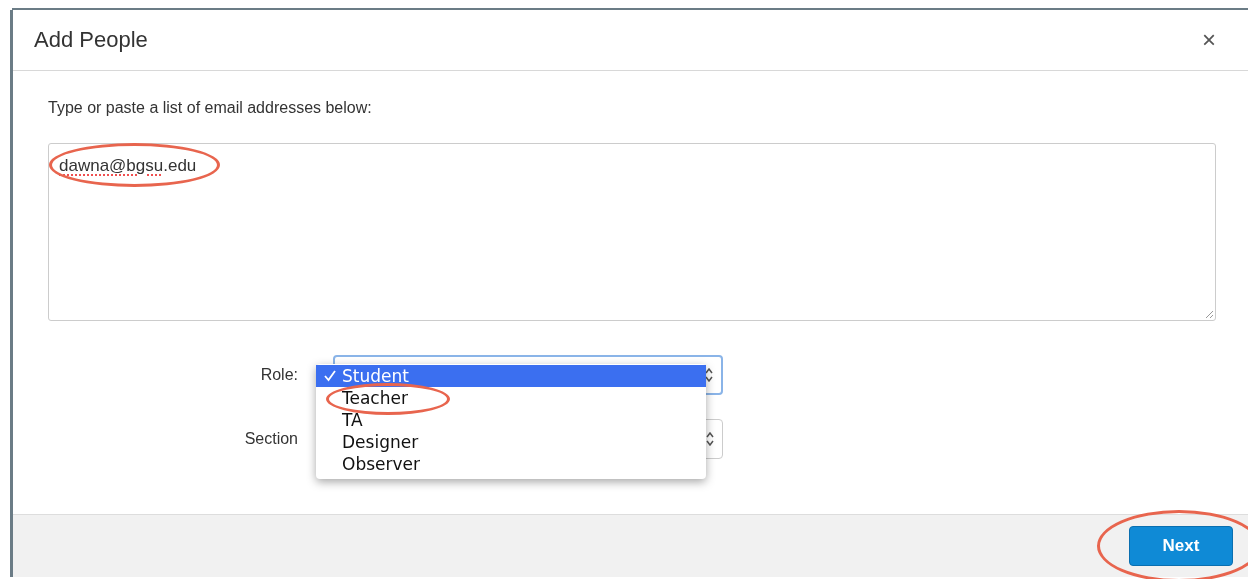  What do you see at coordinates (210, 108) in the screenshot?
I see `instruction-text: Type or paste a list of email addresses below:` at bounding box center [210, 108].